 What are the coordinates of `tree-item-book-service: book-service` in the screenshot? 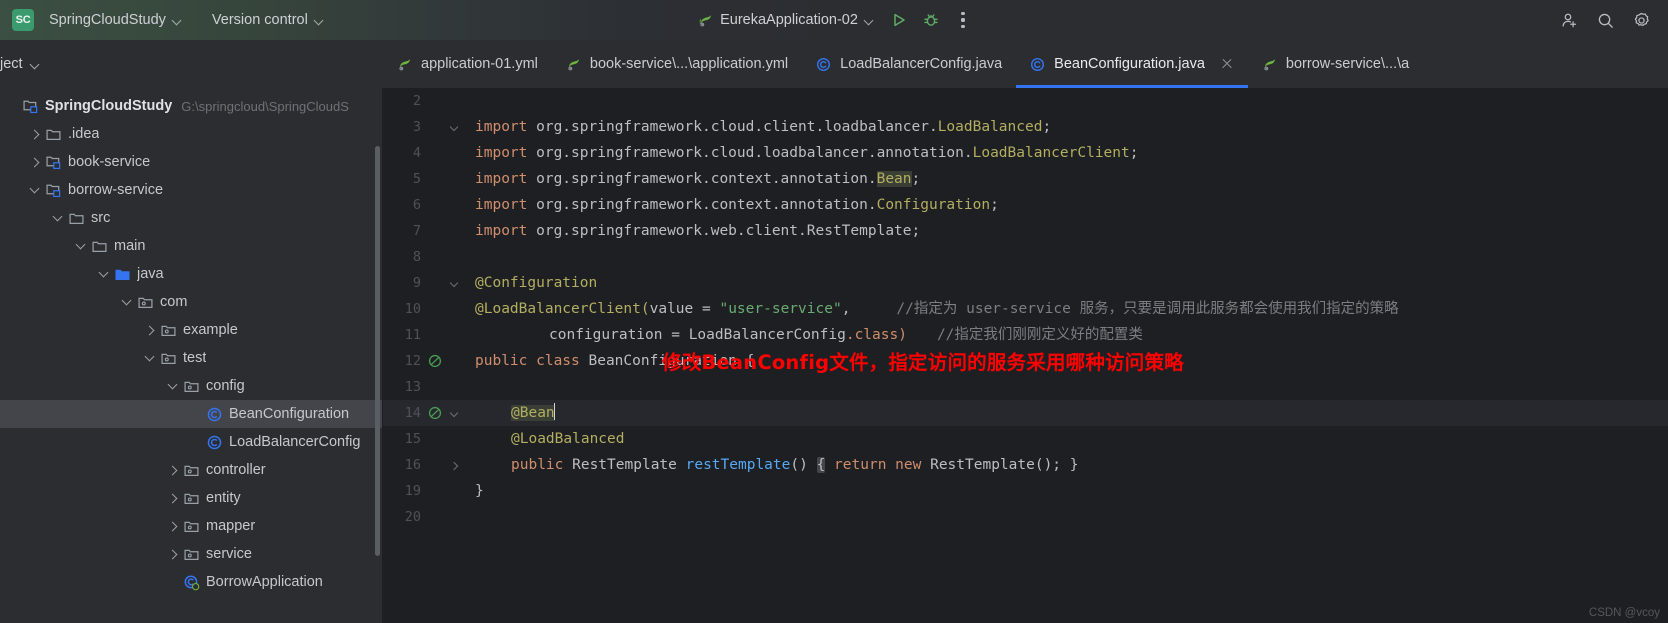 It's located at (191, 162).